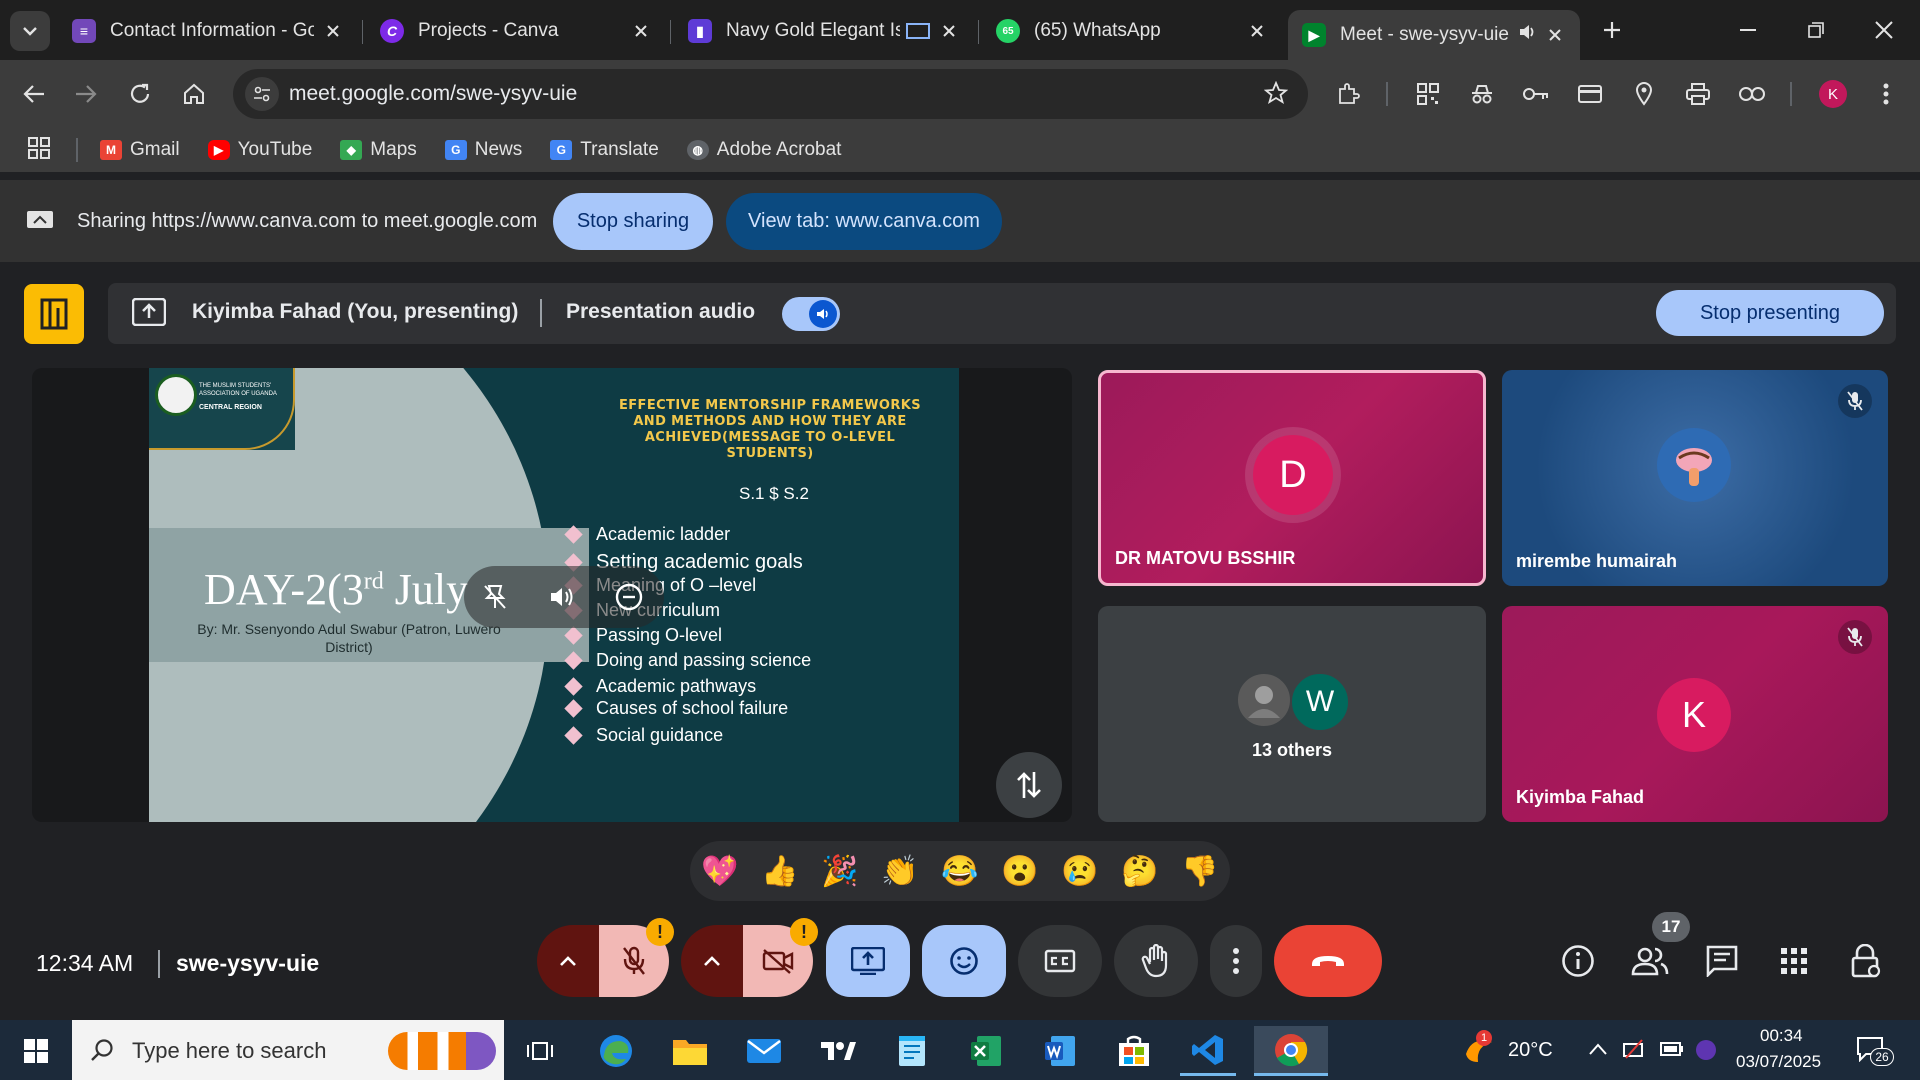 Image resolution: width=1920 pixels, height=1080 pixels. What do you see at coordinates (86, 94) in the screenshot?
I see `forward-arrow-icon` at bounding box center [86, 94].